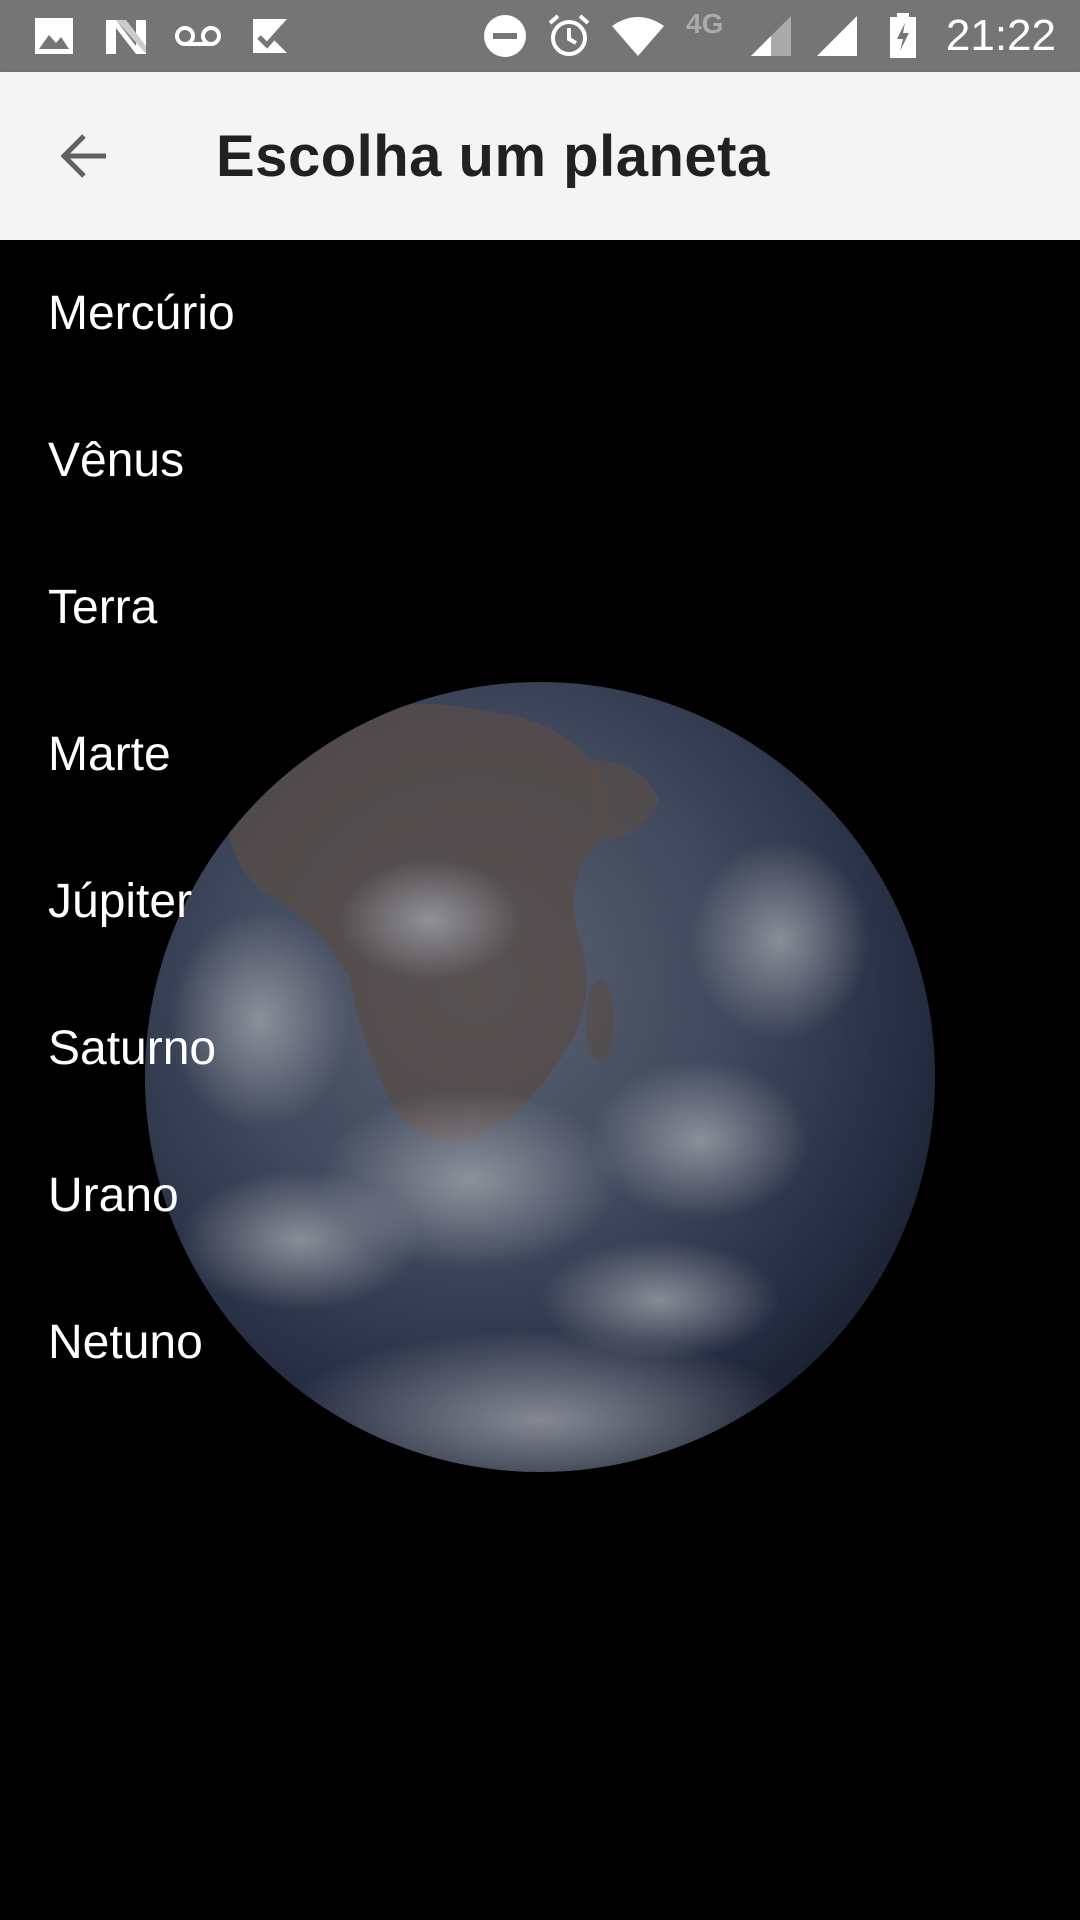 The height and width of the screenshot is (1920, 1080). I want to click on battery-charging-icon, so click(903, 35).